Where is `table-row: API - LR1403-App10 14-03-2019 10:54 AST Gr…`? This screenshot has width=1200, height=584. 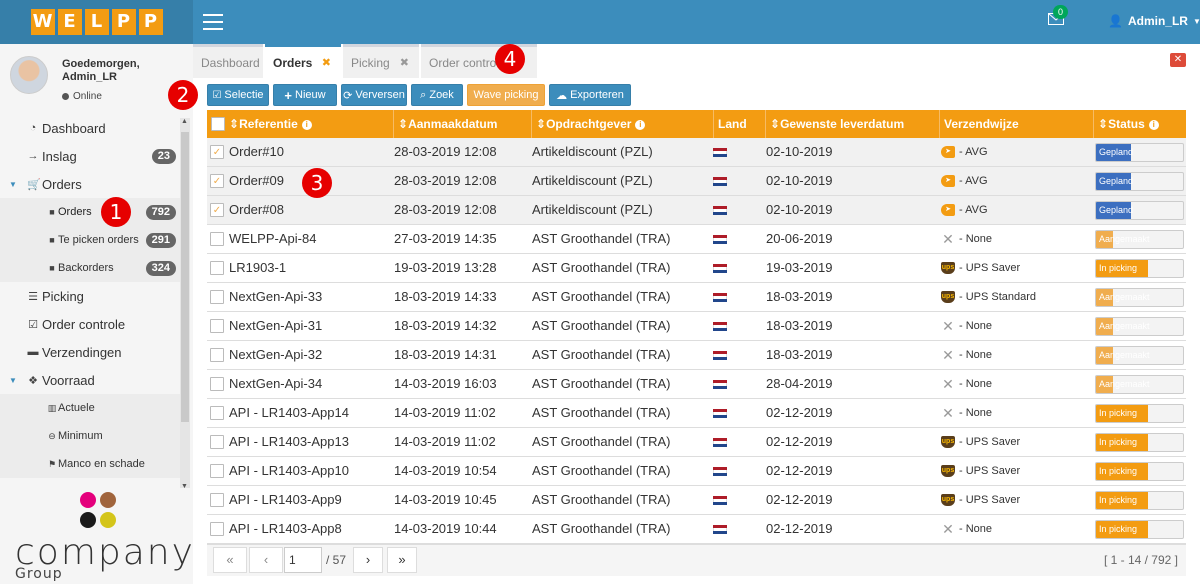 table-row: API - LR1403-App10 14-03-2019 10:54 AST Gr… is located at coordinates (696, 471).